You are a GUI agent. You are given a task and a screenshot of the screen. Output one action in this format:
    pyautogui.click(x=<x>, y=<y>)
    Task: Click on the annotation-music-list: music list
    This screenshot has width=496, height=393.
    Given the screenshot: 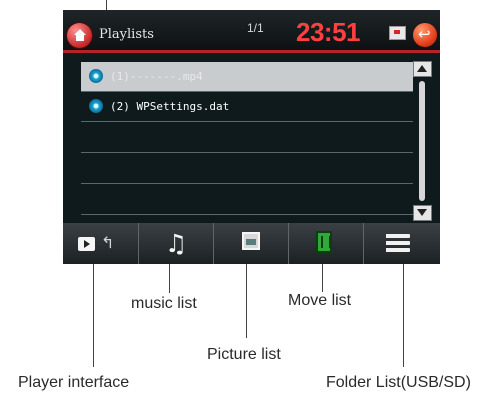 What is the action you would take?
    pyautogui.click(x=164, y=303)
    